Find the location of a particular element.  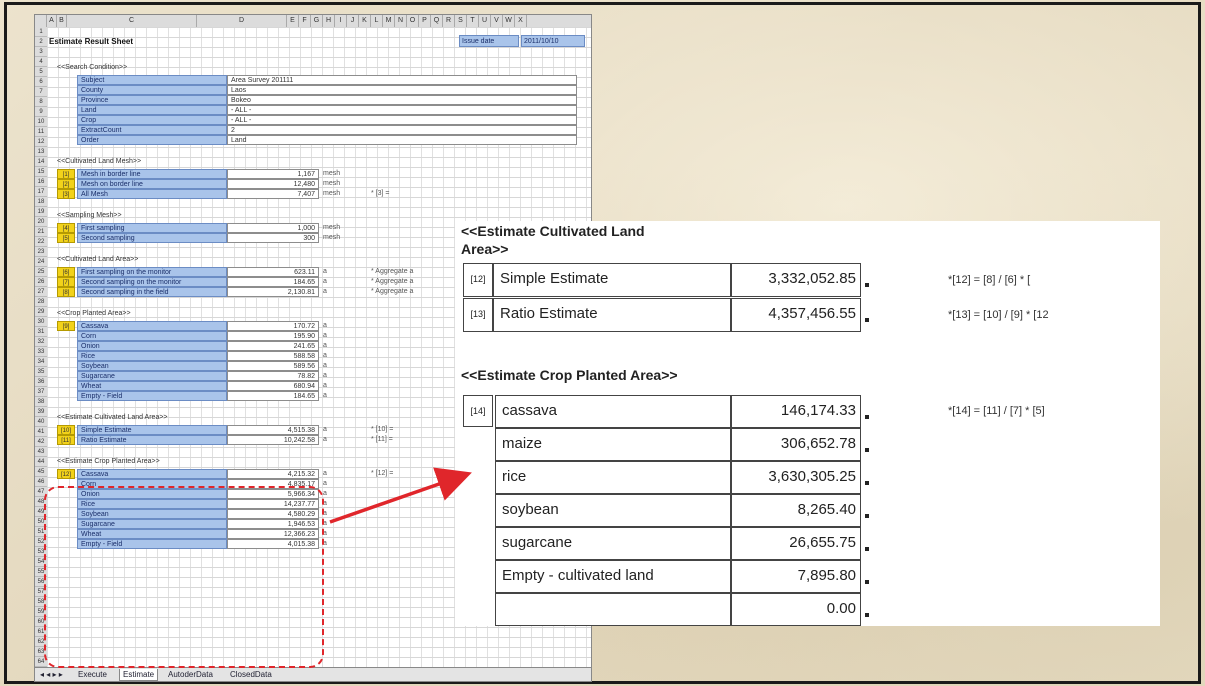

zoom-crop-value: 3,630,305.25 is located at coordinates (796, 477).